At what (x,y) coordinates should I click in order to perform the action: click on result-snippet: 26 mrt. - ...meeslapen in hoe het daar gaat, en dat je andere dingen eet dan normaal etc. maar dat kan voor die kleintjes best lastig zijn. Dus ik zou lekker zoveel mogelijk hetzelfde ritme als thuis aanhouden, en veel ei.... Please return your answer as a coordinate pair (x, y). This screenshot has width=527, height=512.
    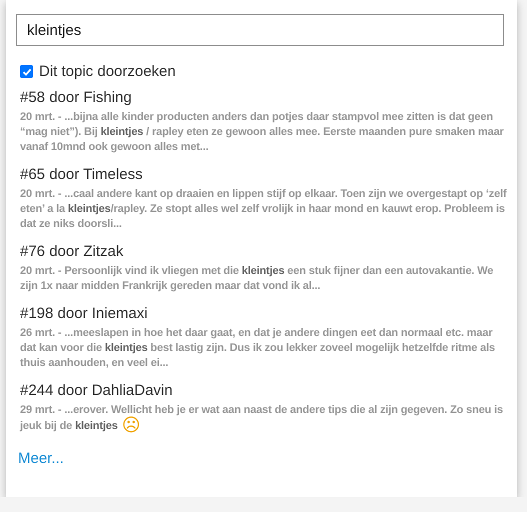
    Looking at the image, I should click on (258, 348).